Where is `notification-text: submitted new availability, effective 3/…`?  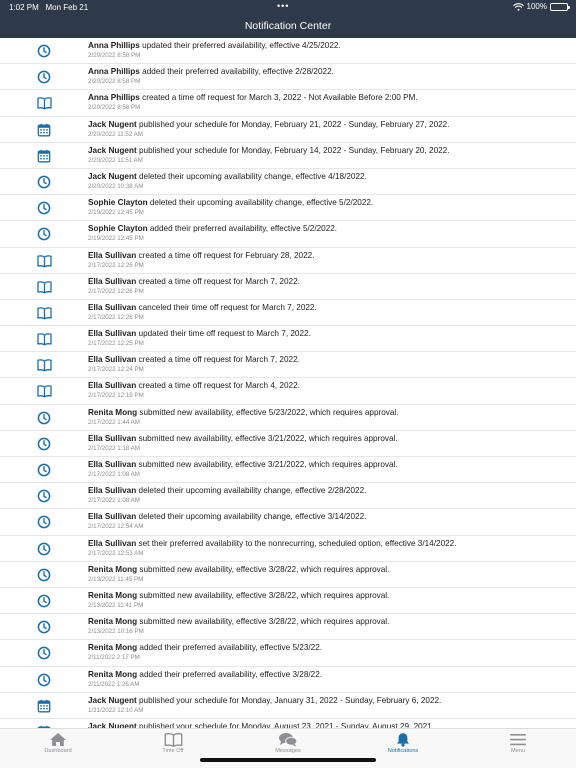
notification-text: submitted new availability, effective 3/… is located at coordinates (263, 595).